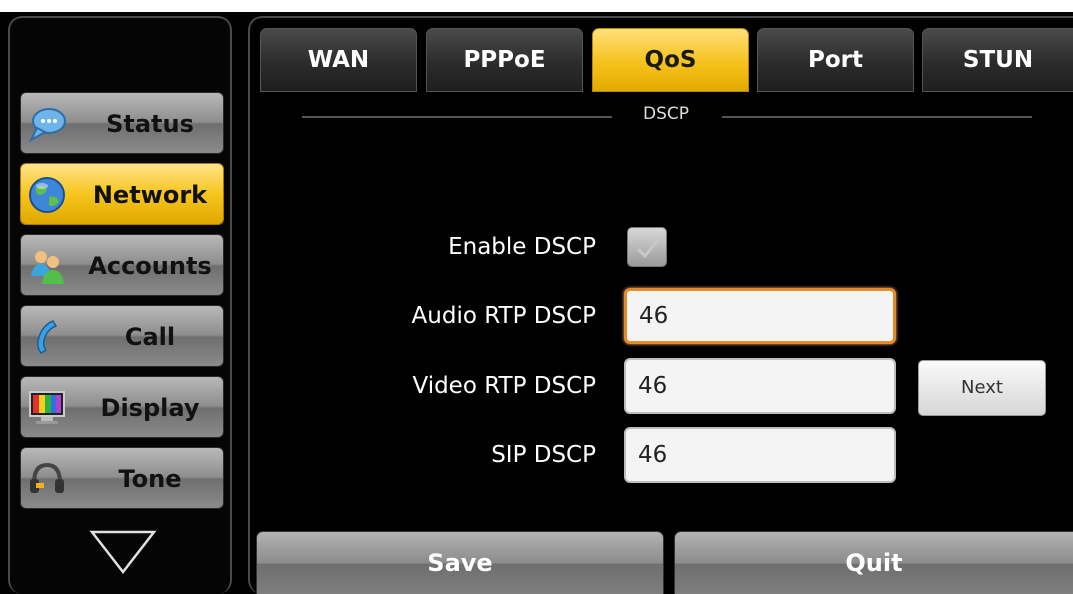 The width and height of the screenshot is (1073, 594). I want to click on section-divider-right, so click(877, 117).